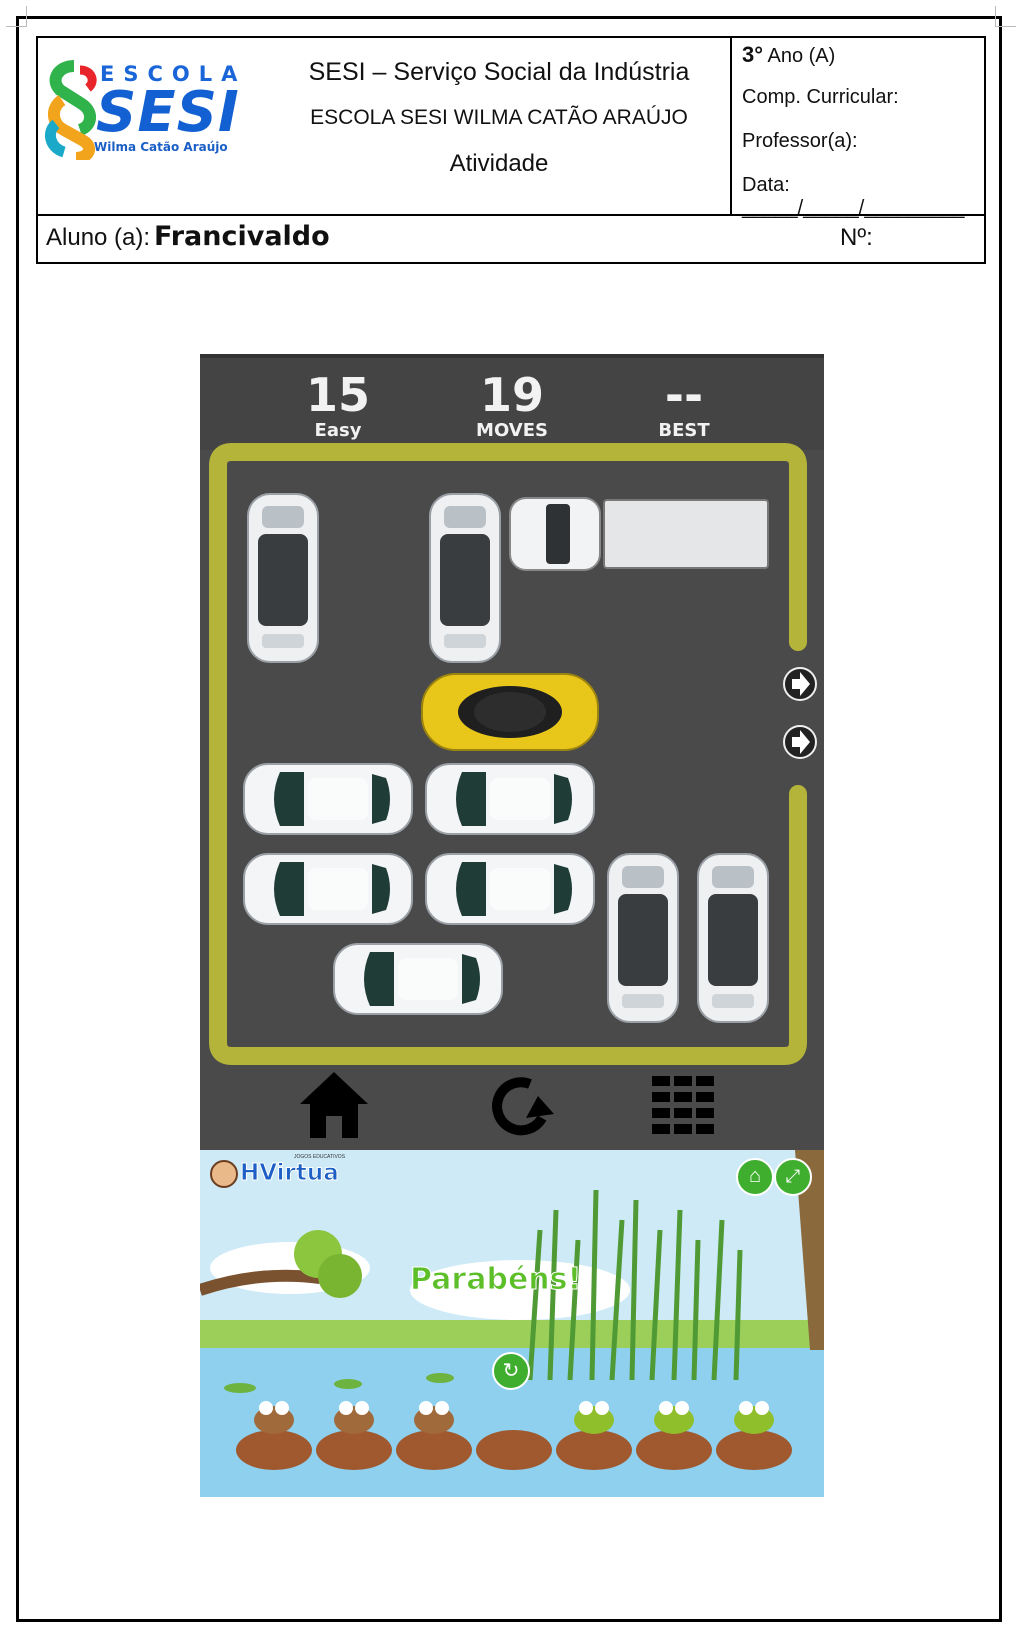 The height and width of the screenshot is (1638, 1022). Describe the element at coordinates (801, 56) in the screenshot. I see `grade-rest: Ano (A)` at that location.